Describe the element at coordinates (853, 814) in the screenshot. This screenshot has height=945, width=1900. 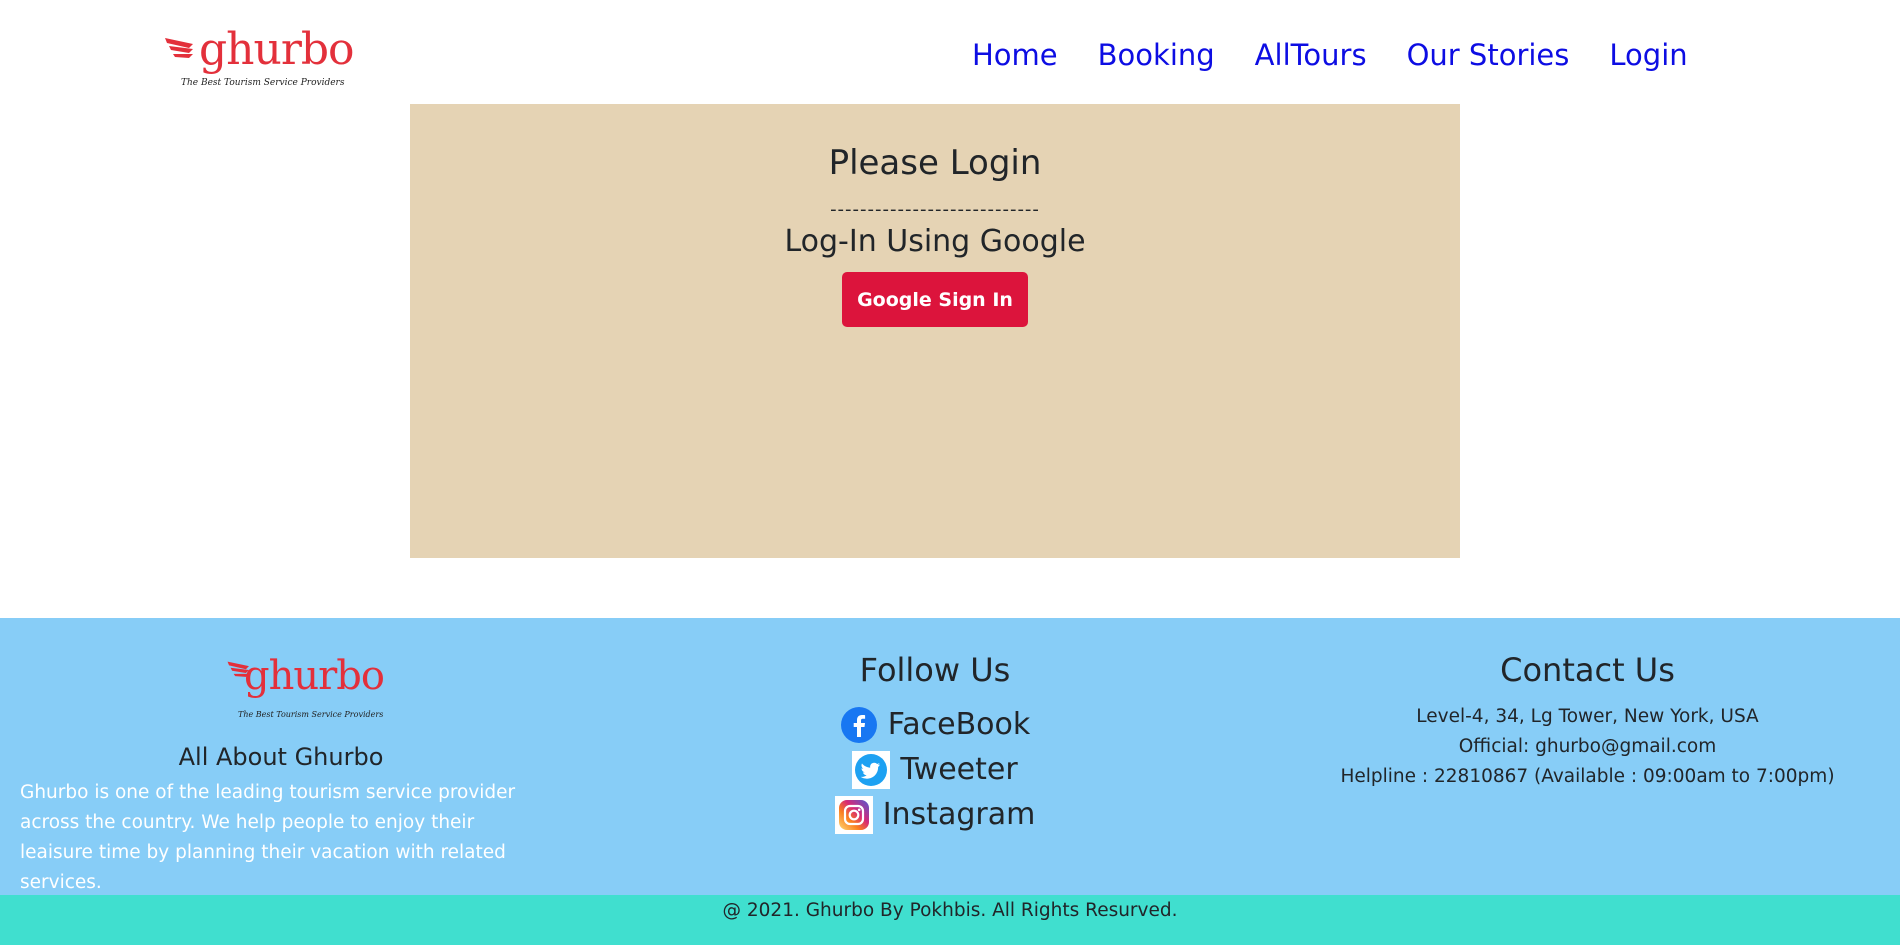
I see `instagram-icon` at that location.